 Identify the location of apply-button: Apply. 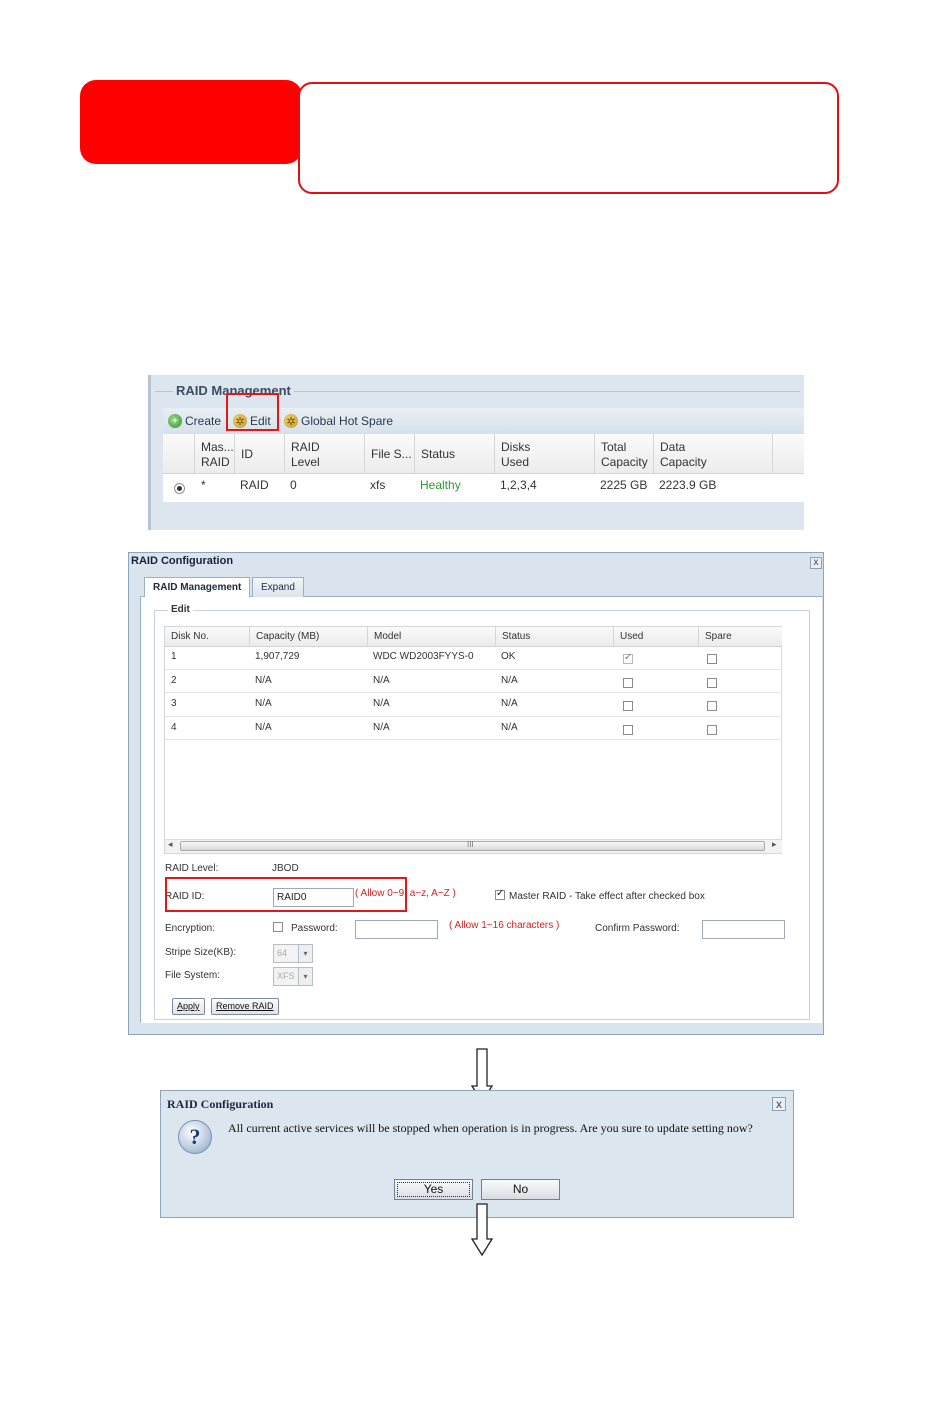
(188, 1006).